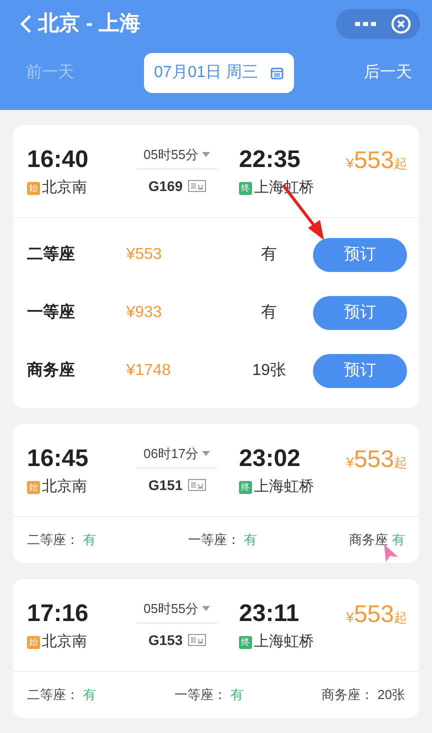  I want to click on seat-price: ¥1748, so click(149, 371).